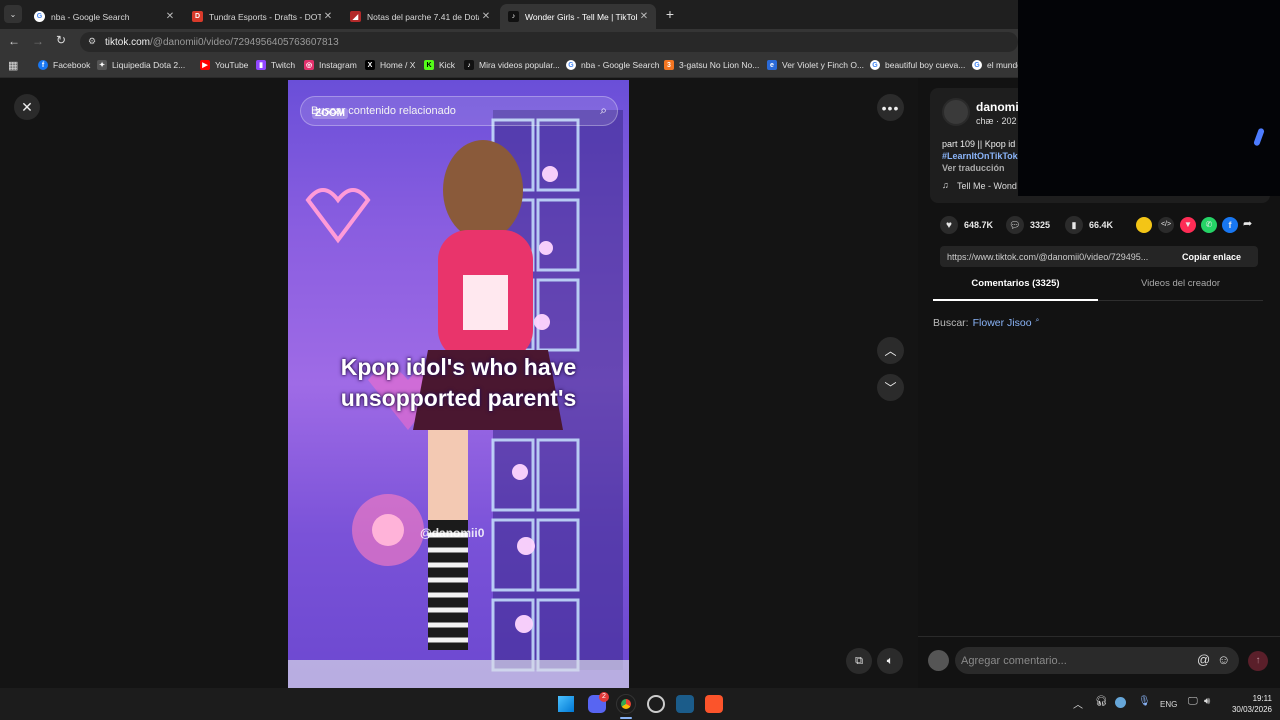 The height and width of the screenshot is (720, 1280). Describe the element at coordinates (997, 65) in the screenshot. I see `bookmark-el-mundo: Gel mundo` at that location.